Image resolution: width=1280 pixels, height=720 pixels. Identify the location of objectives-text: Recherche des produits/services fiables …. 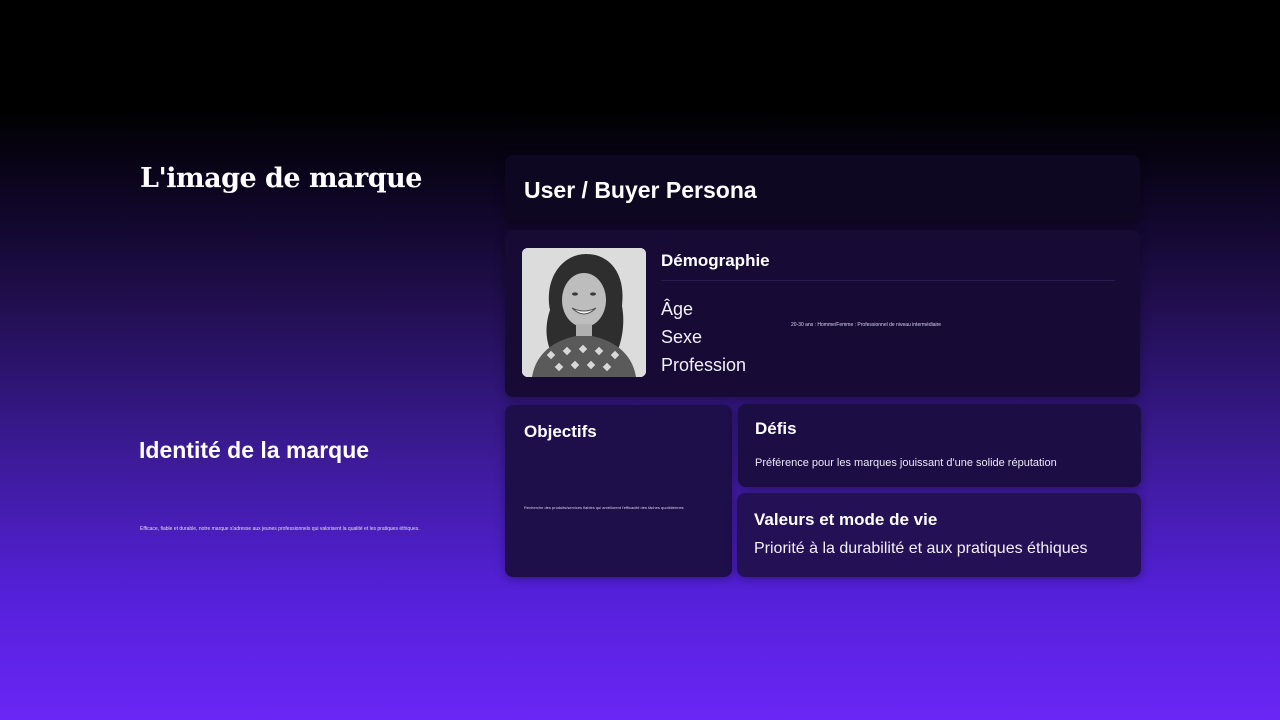
(604, 507).